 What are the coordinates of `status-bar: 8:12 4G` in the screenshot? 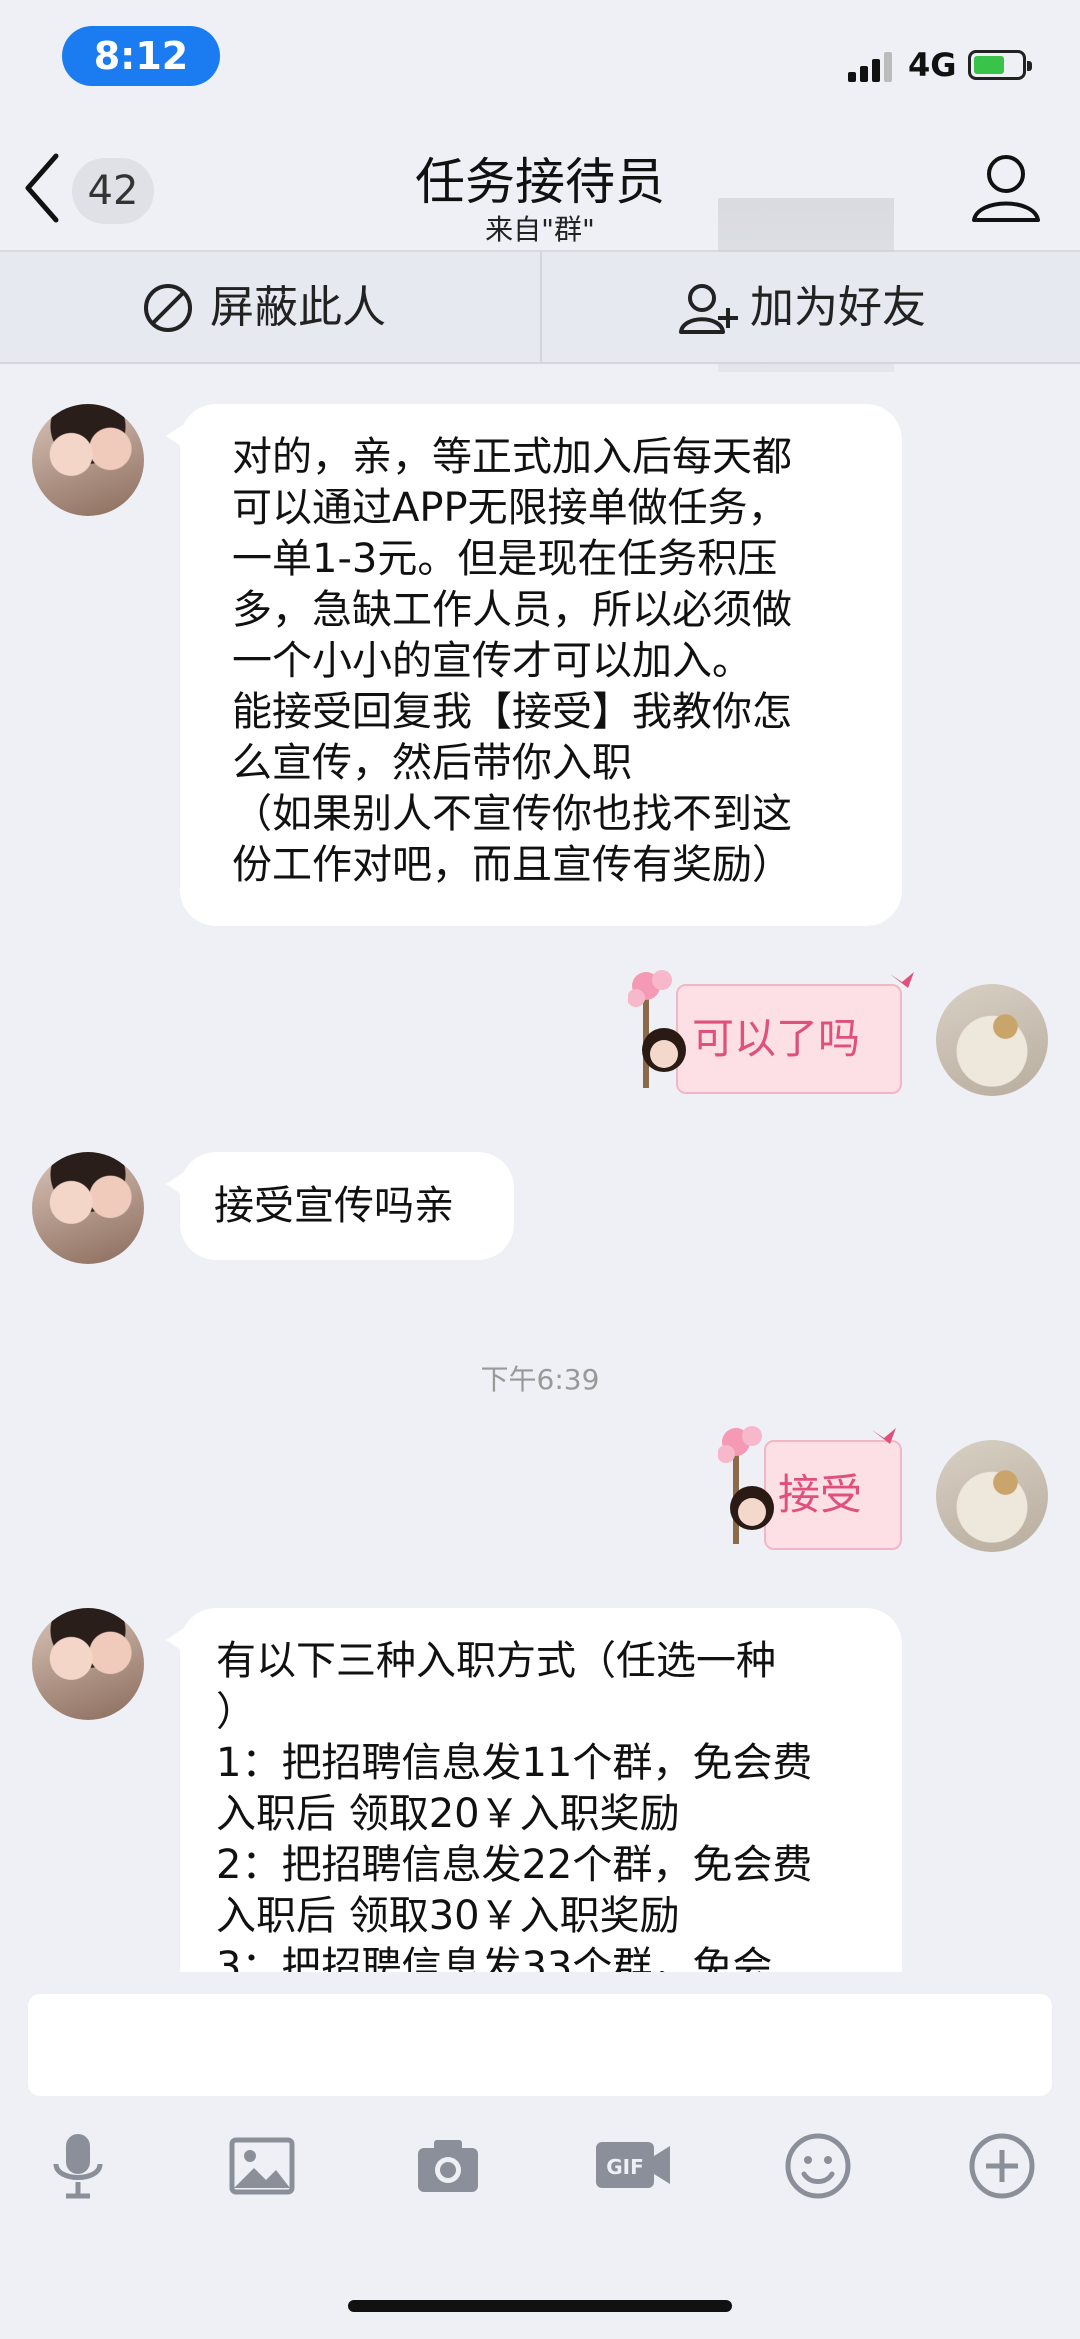 It's located at (540, 60).